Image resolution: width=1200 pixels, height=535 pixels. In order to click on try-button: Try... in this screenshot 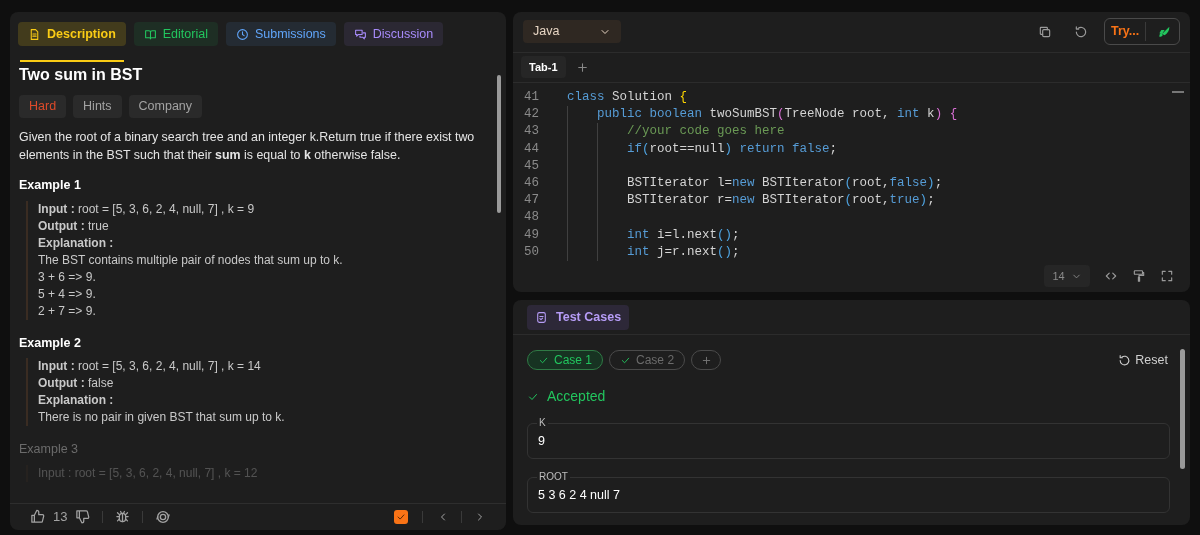, I will do `click(1142, 32)`.